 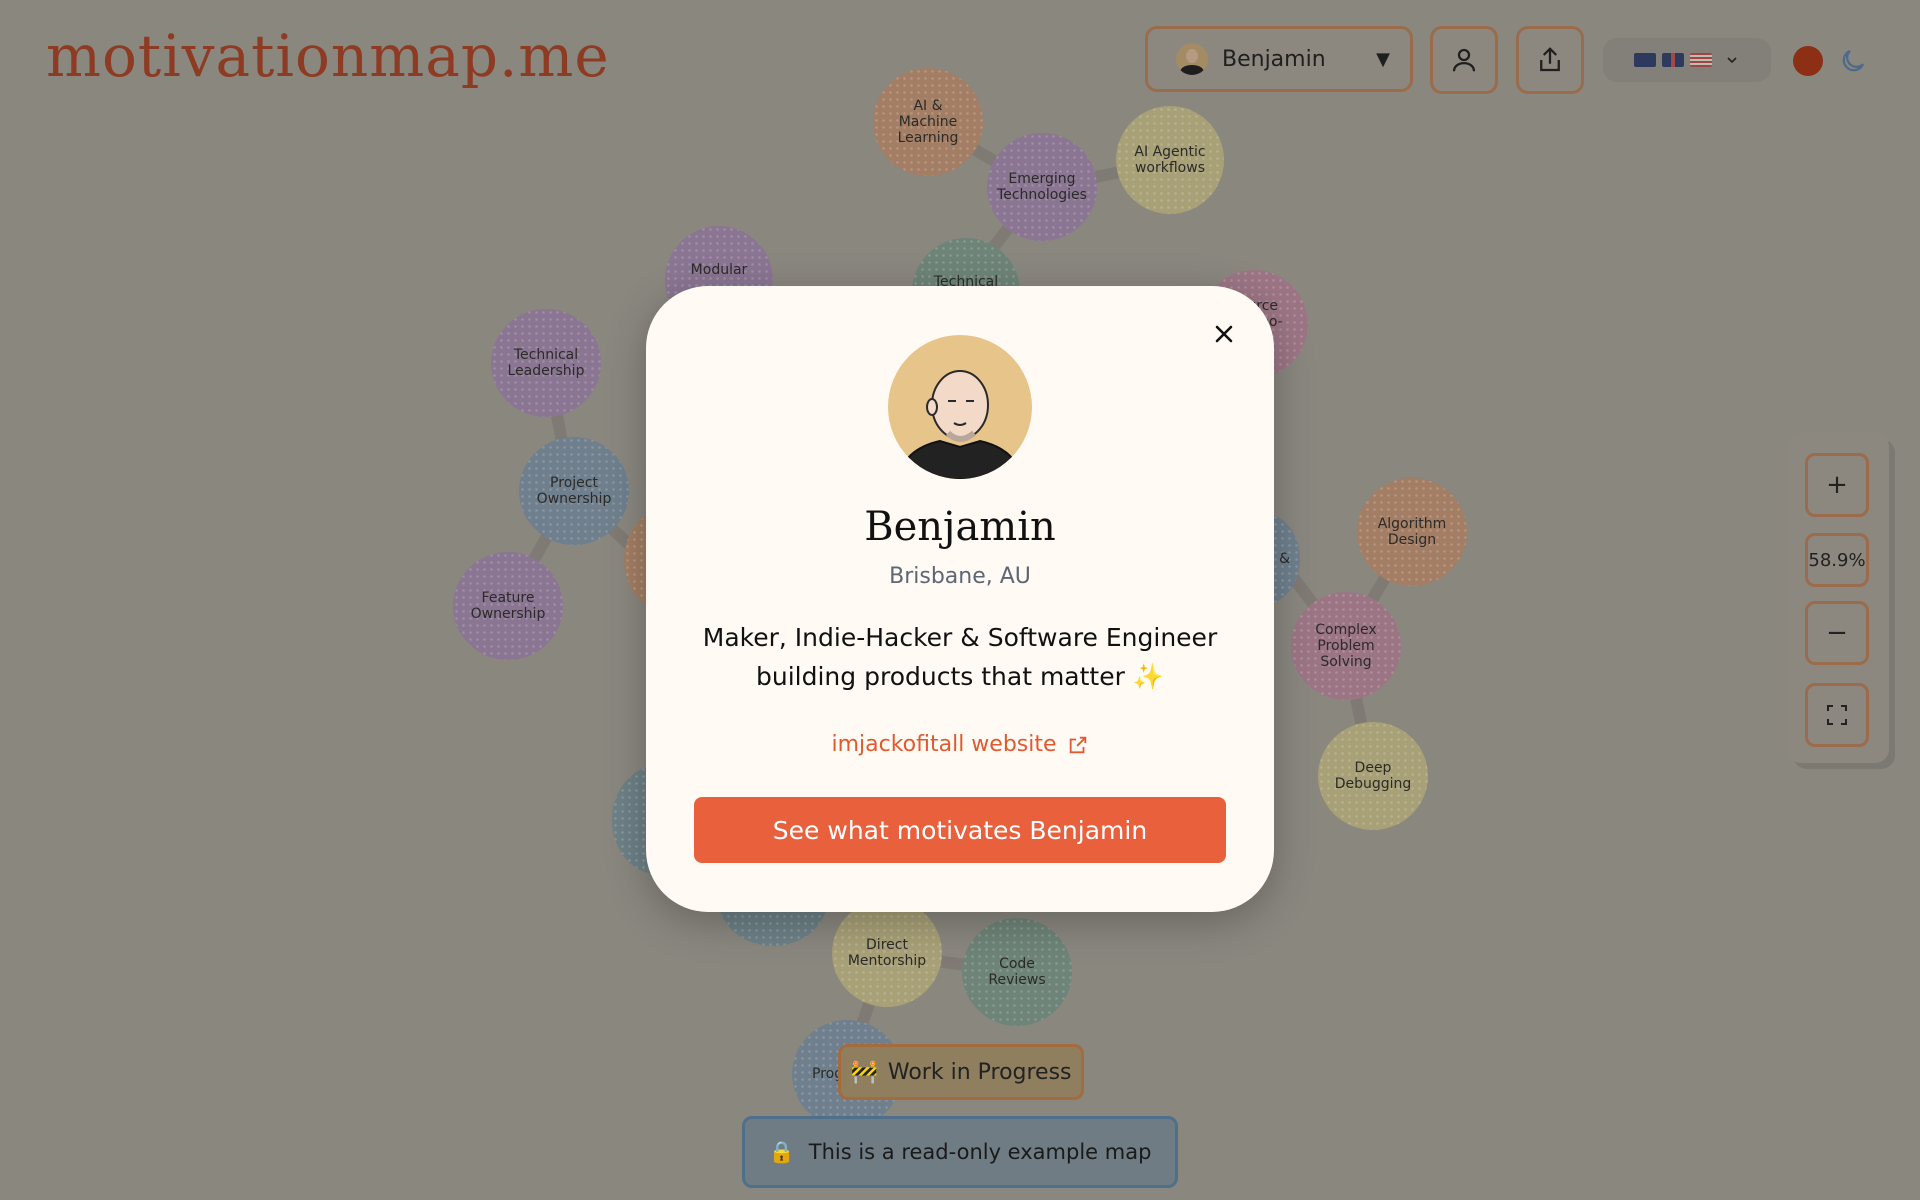 What do you see at coordinates (1701, 60) in the screenshot?
I see `flag-us-icon` at bounding box center [1701, 60].